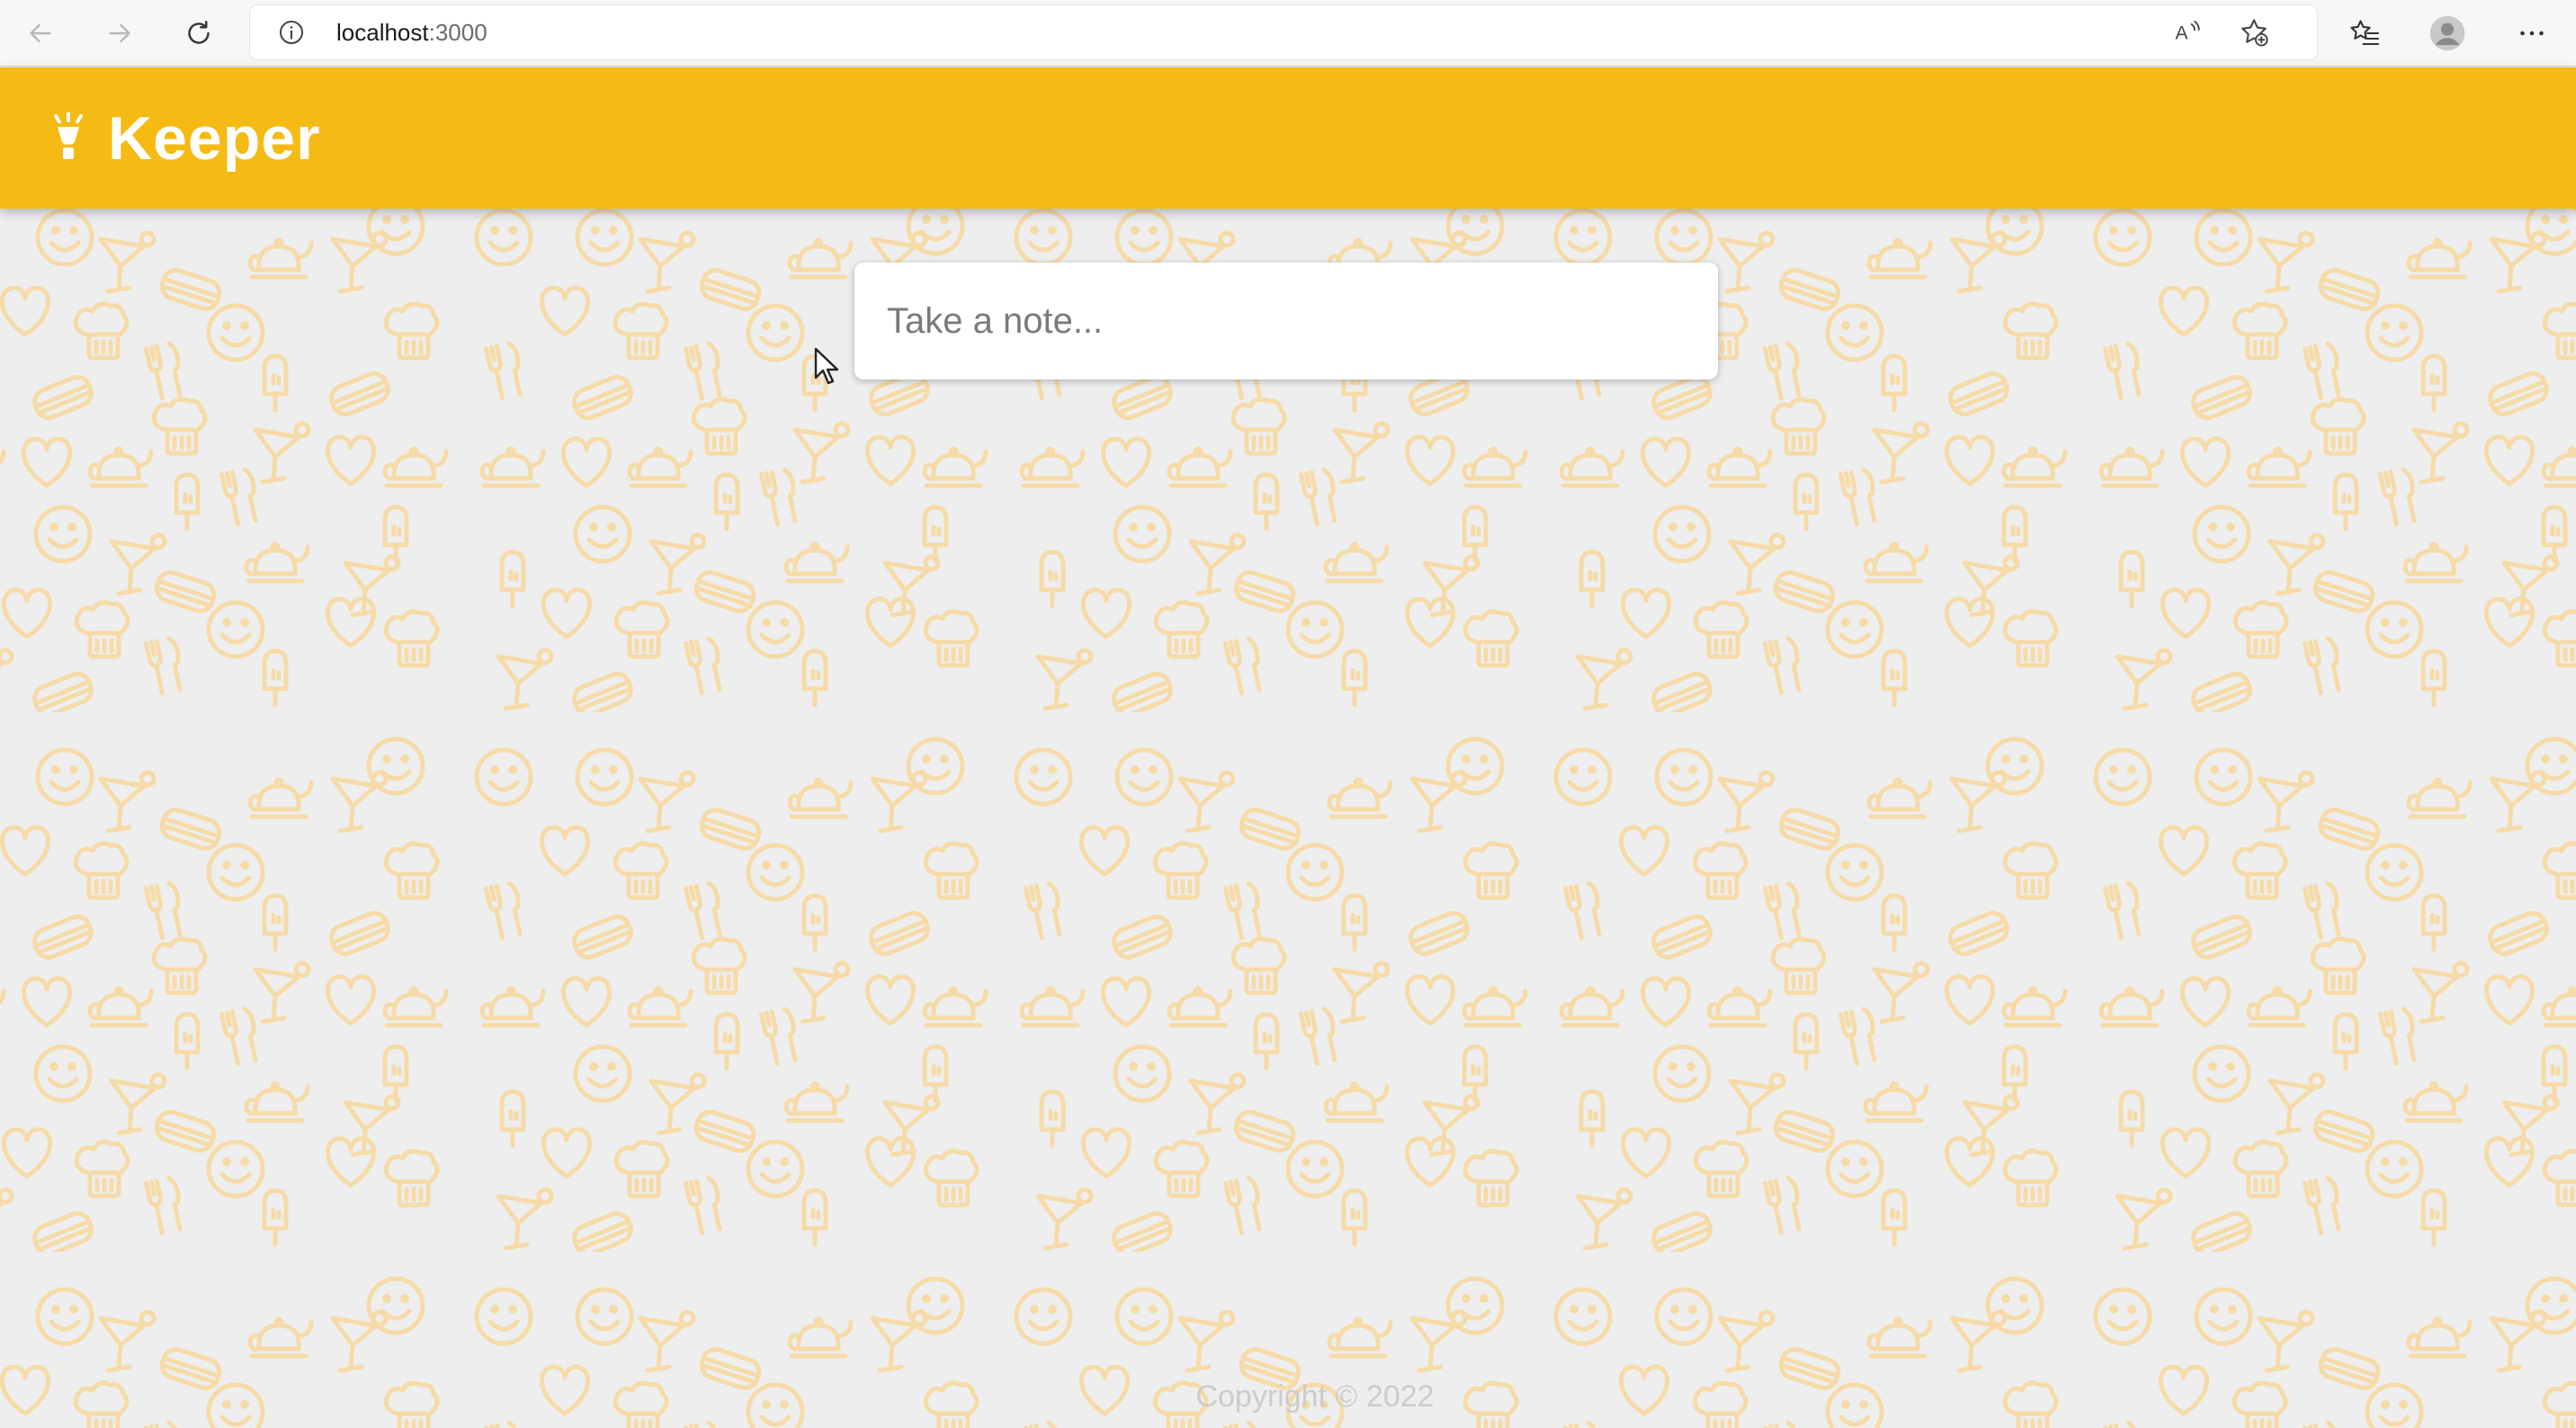  Describe the element at coordinates (2182, 33) in the screenshot. I see `svg-text: A` at that location.